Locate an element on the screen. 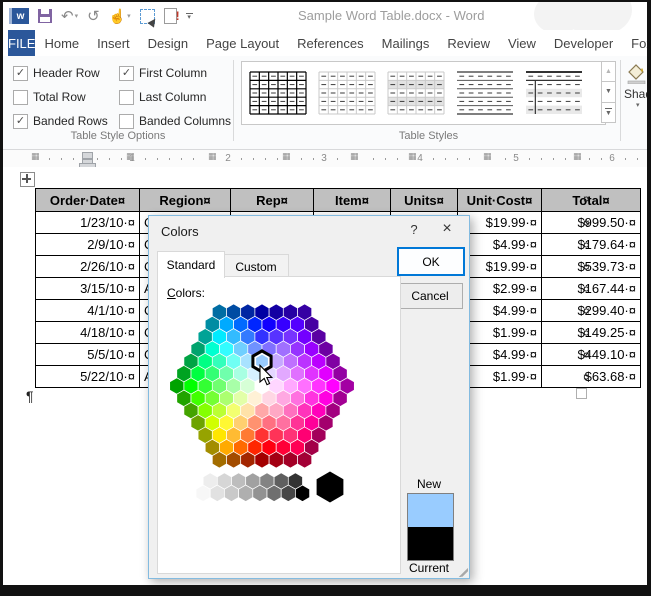 The width and height of the screenshot is (651, 596). new-color-swatch is located at coordinates (430, 510).